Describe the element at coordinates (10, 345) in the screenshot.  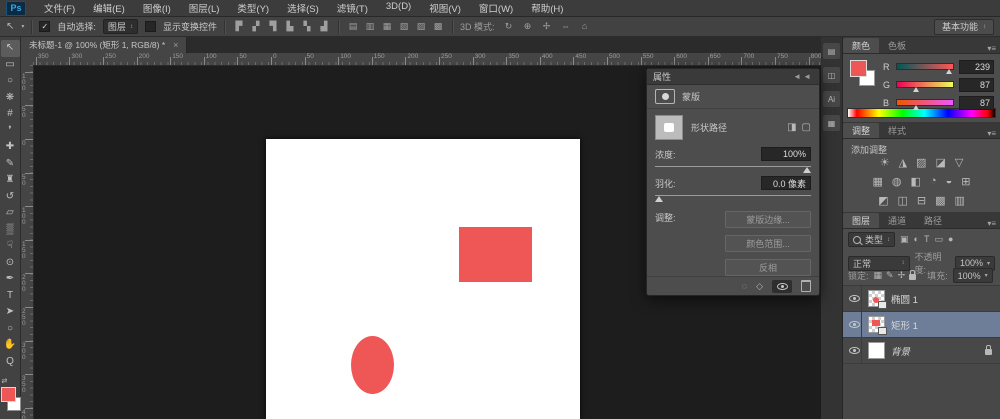
I see `hand-tool: ✋` at that location.